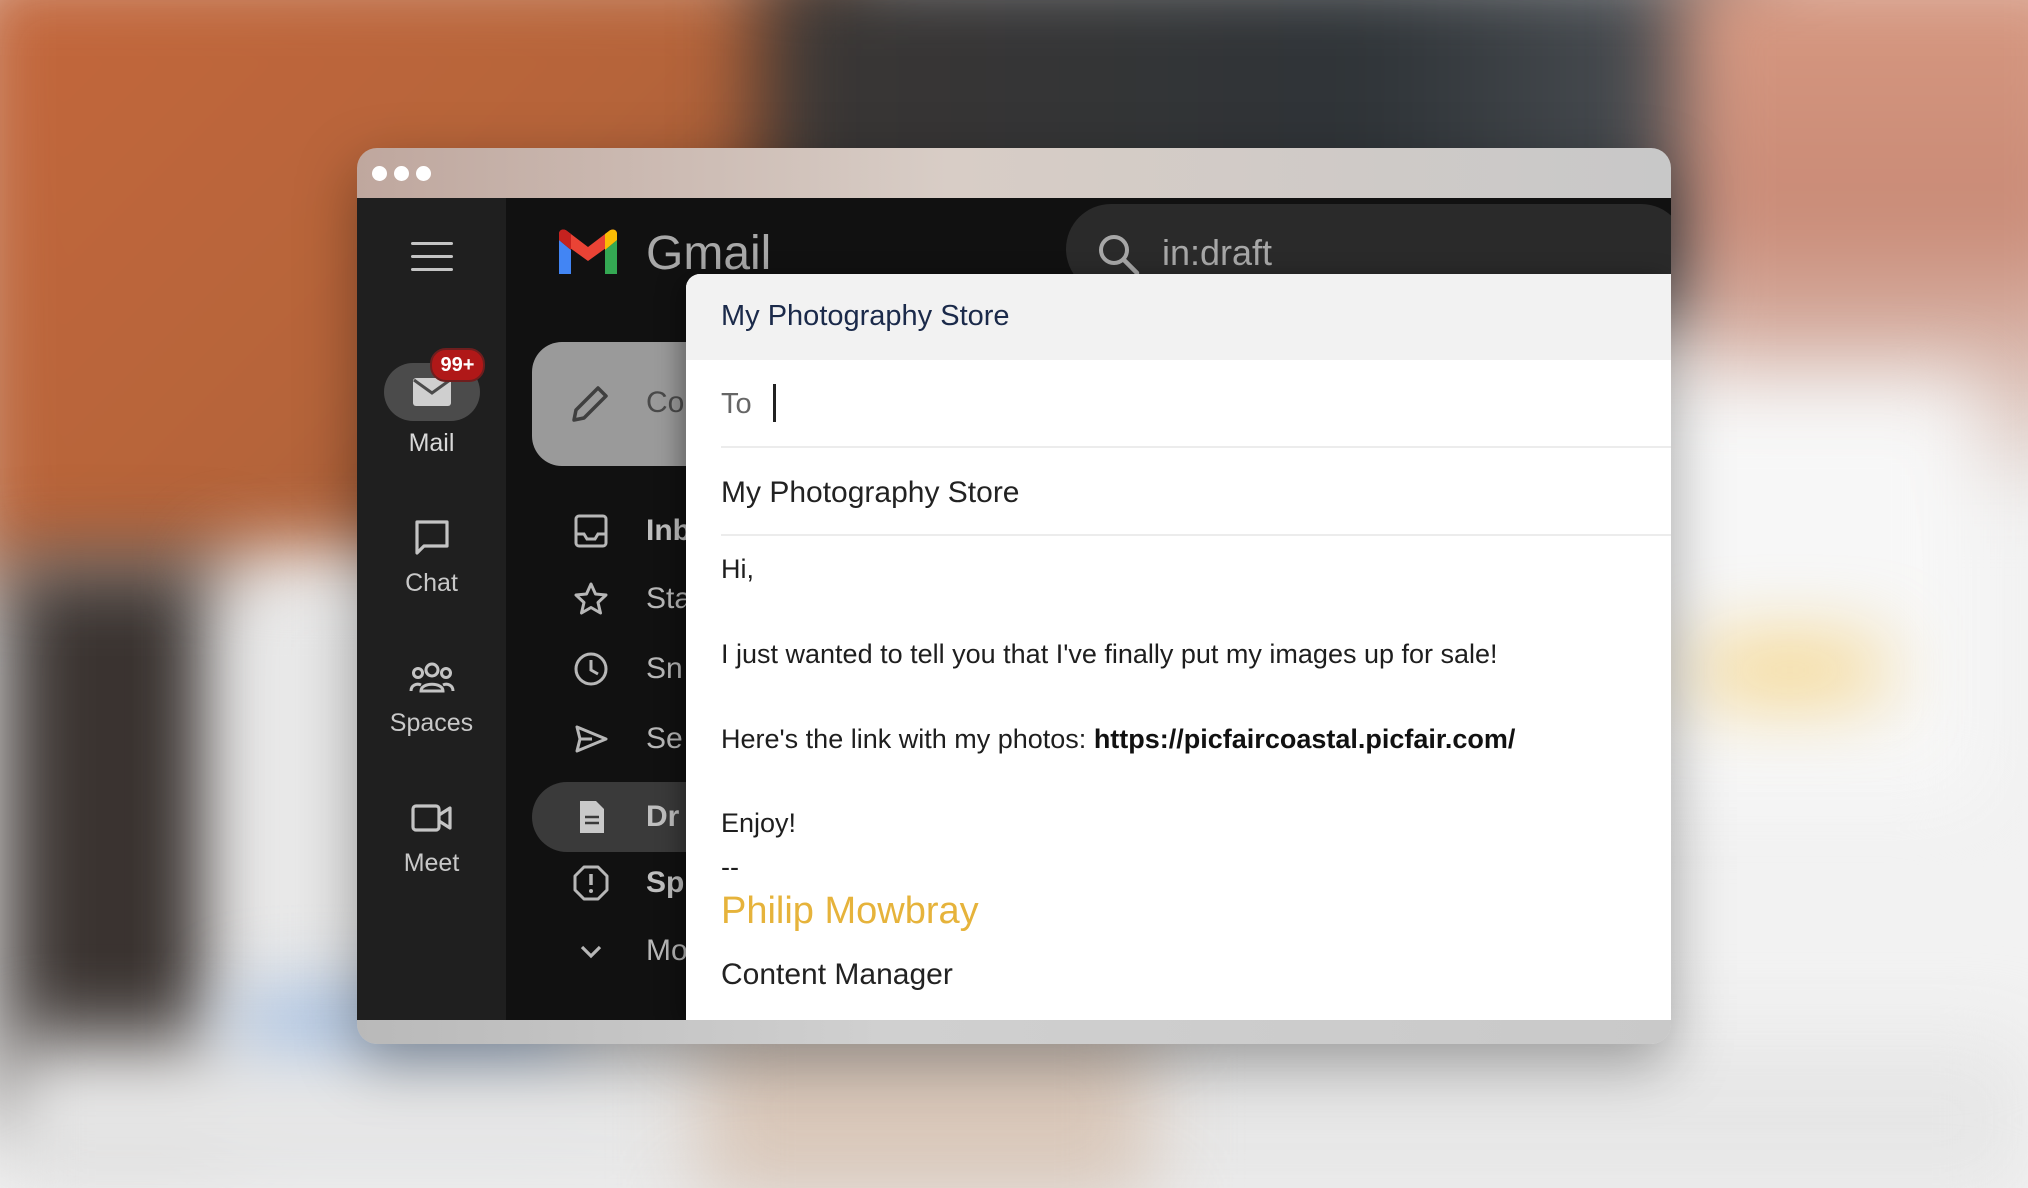  I want to click on star-icon, so click(591, 598).